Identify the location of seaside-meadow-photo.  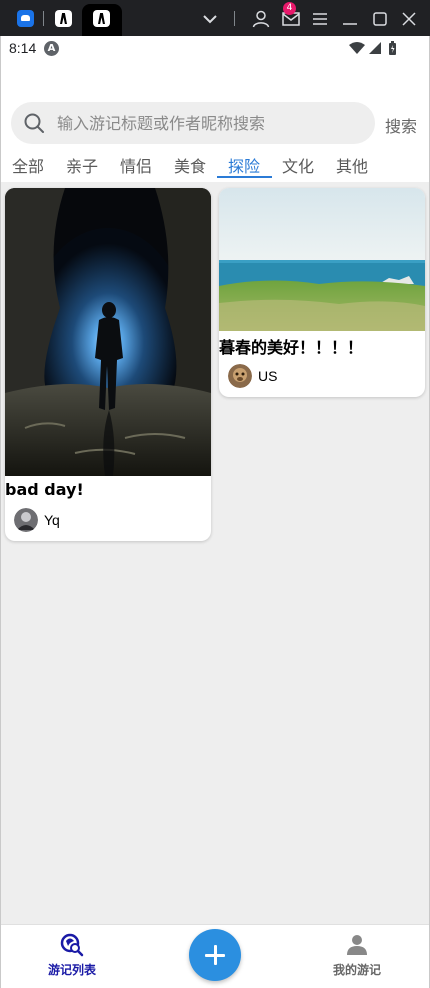
(322, 259).